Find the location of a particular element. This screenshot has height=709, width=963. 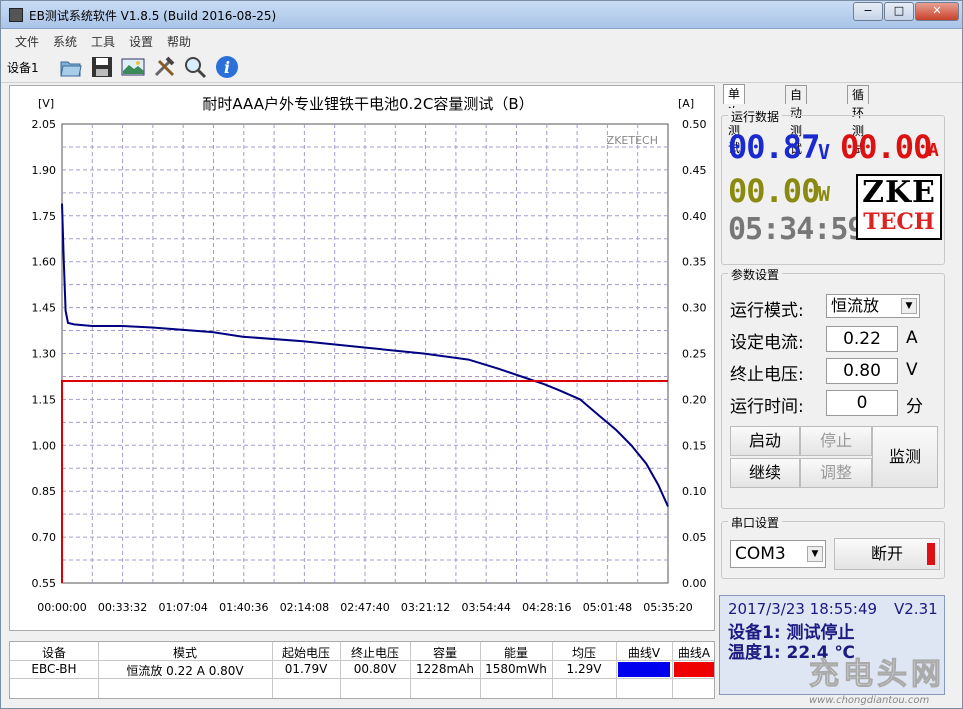

tab-cycle-test: 循环测试 is located at coordinates (858, 120).